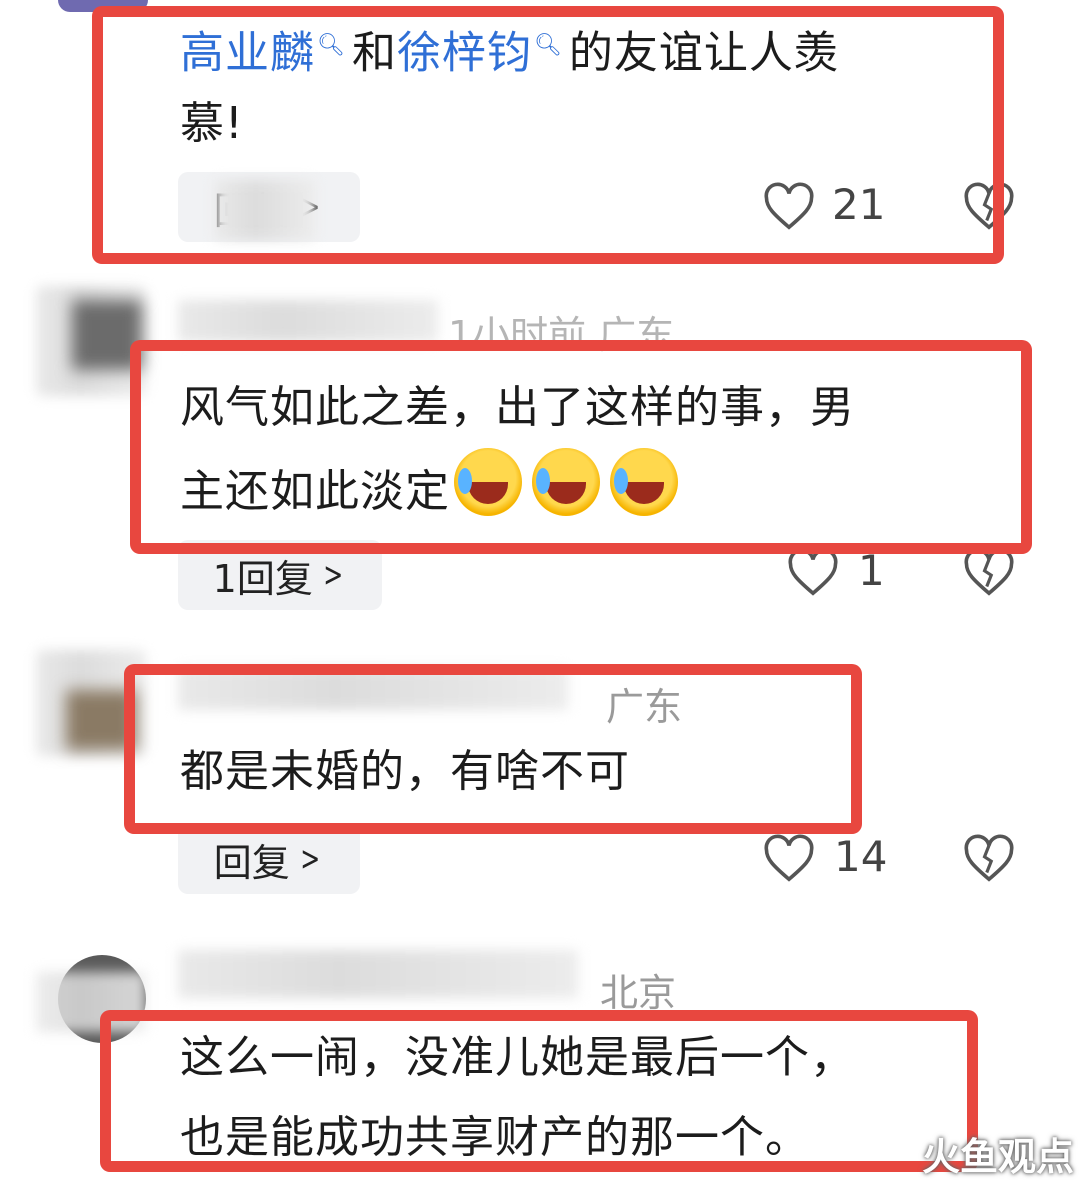  Describe the element at coordinates (861, 856) in the screenshot. I see `like-count: 14` at that location.